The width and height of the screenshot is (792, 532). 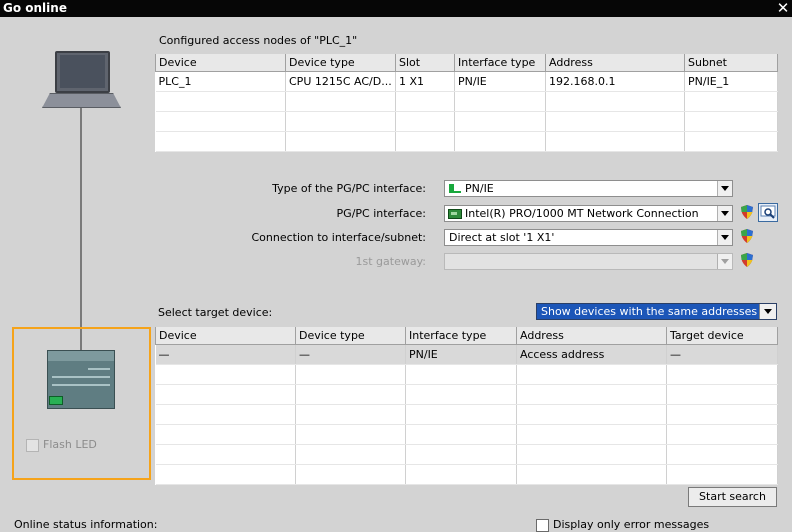 I want to click on interface-type-select: PN/IE, so click(x=588, y=188).